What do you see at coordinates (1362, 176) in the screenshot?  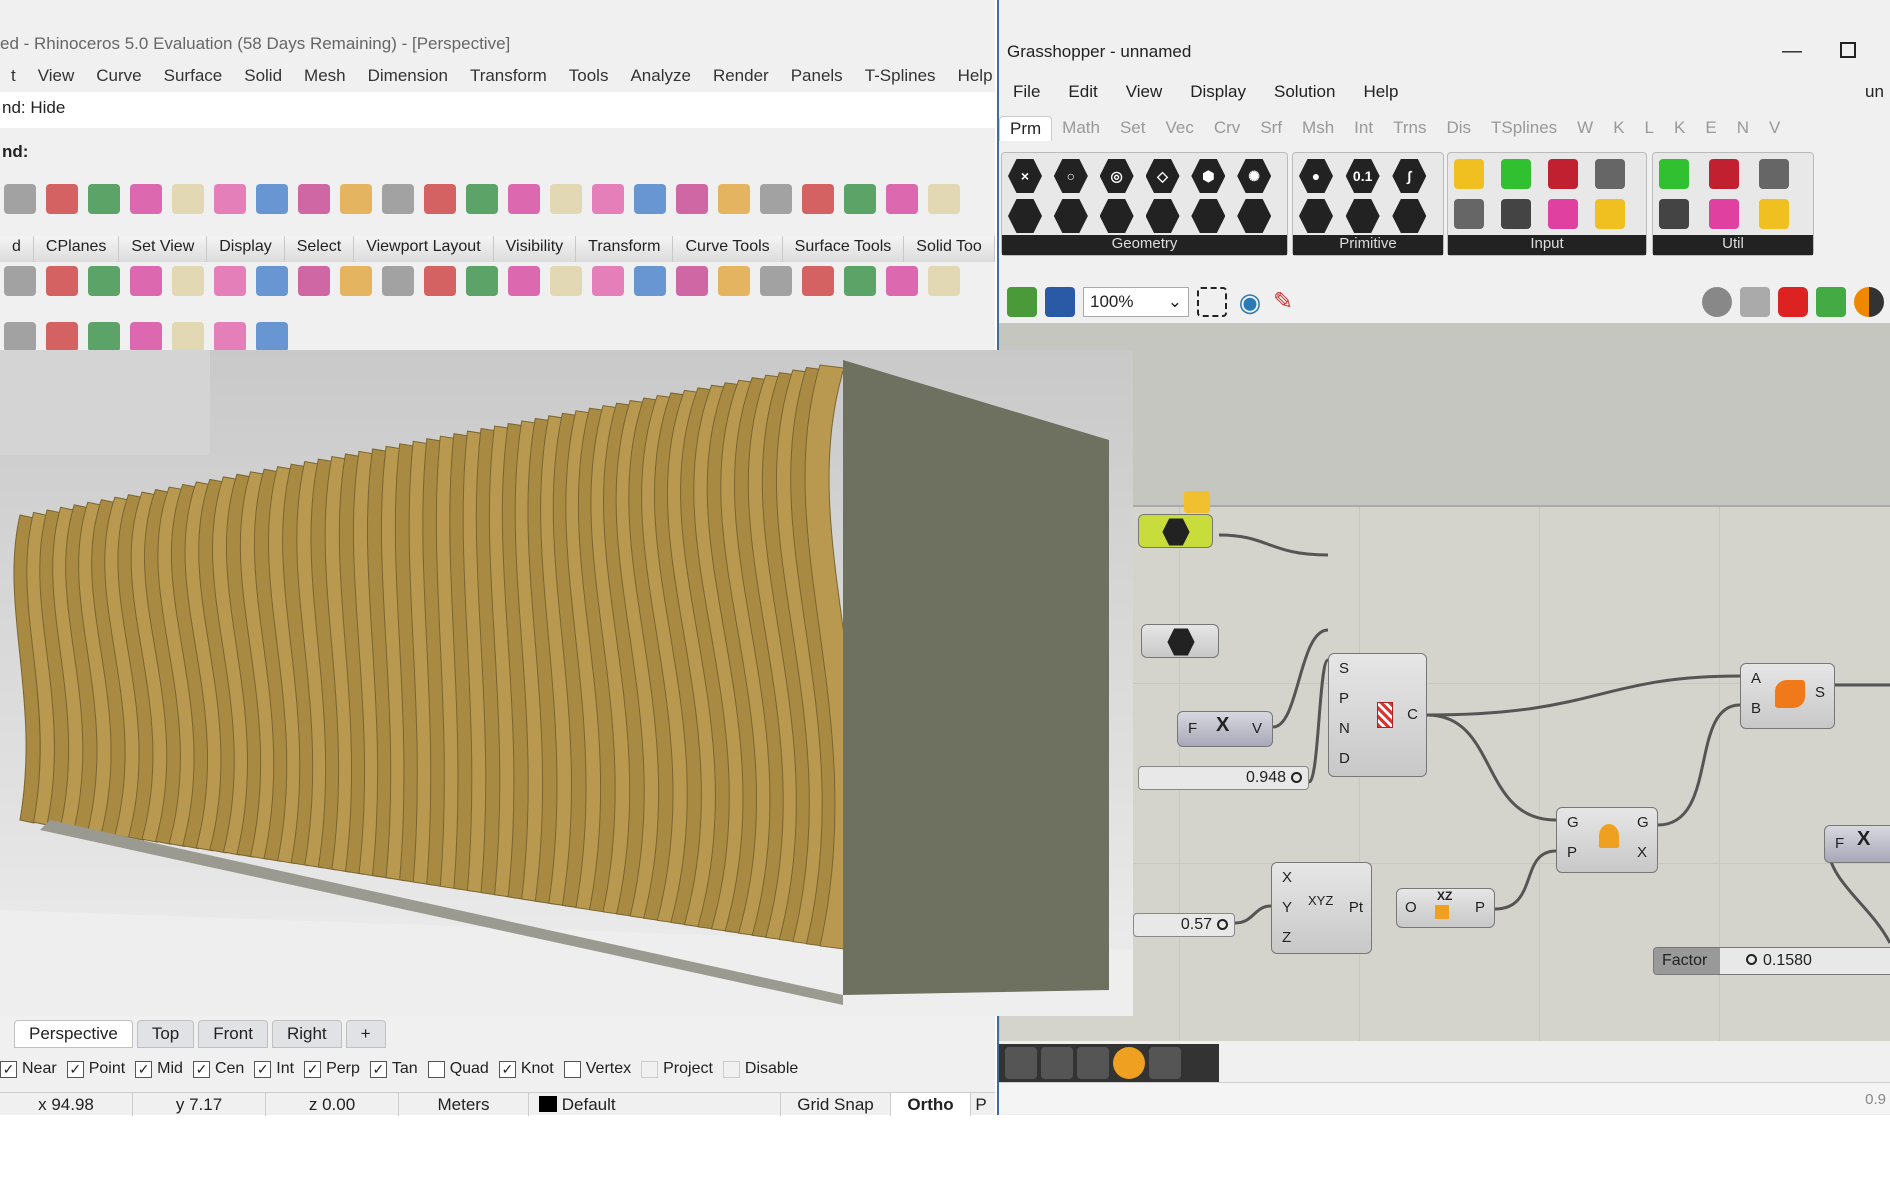 I see `component-icon: 0.1` at bounding box center [1362, 176].